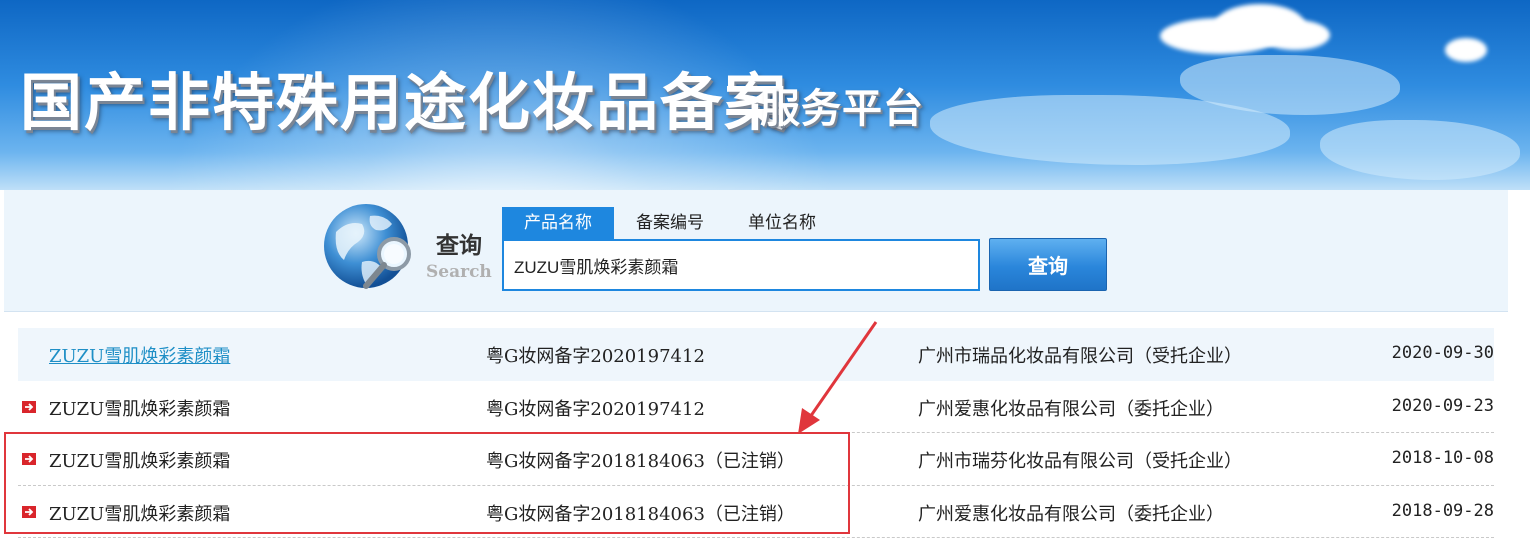 This screenshot has height=553, width=1530. Describe the element at coordinates (1442, 405) in the screenshot. I see `result-date: 2020-09-23` at that location.